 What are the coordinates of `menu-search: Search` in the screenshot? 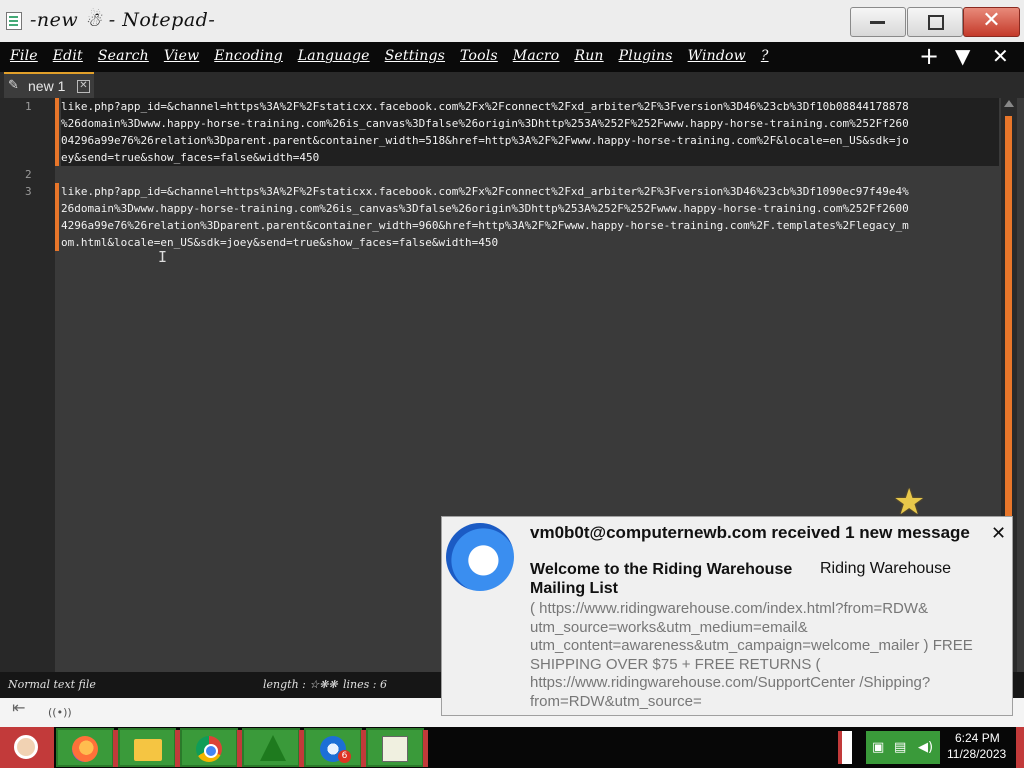 It's located at (123, 56).